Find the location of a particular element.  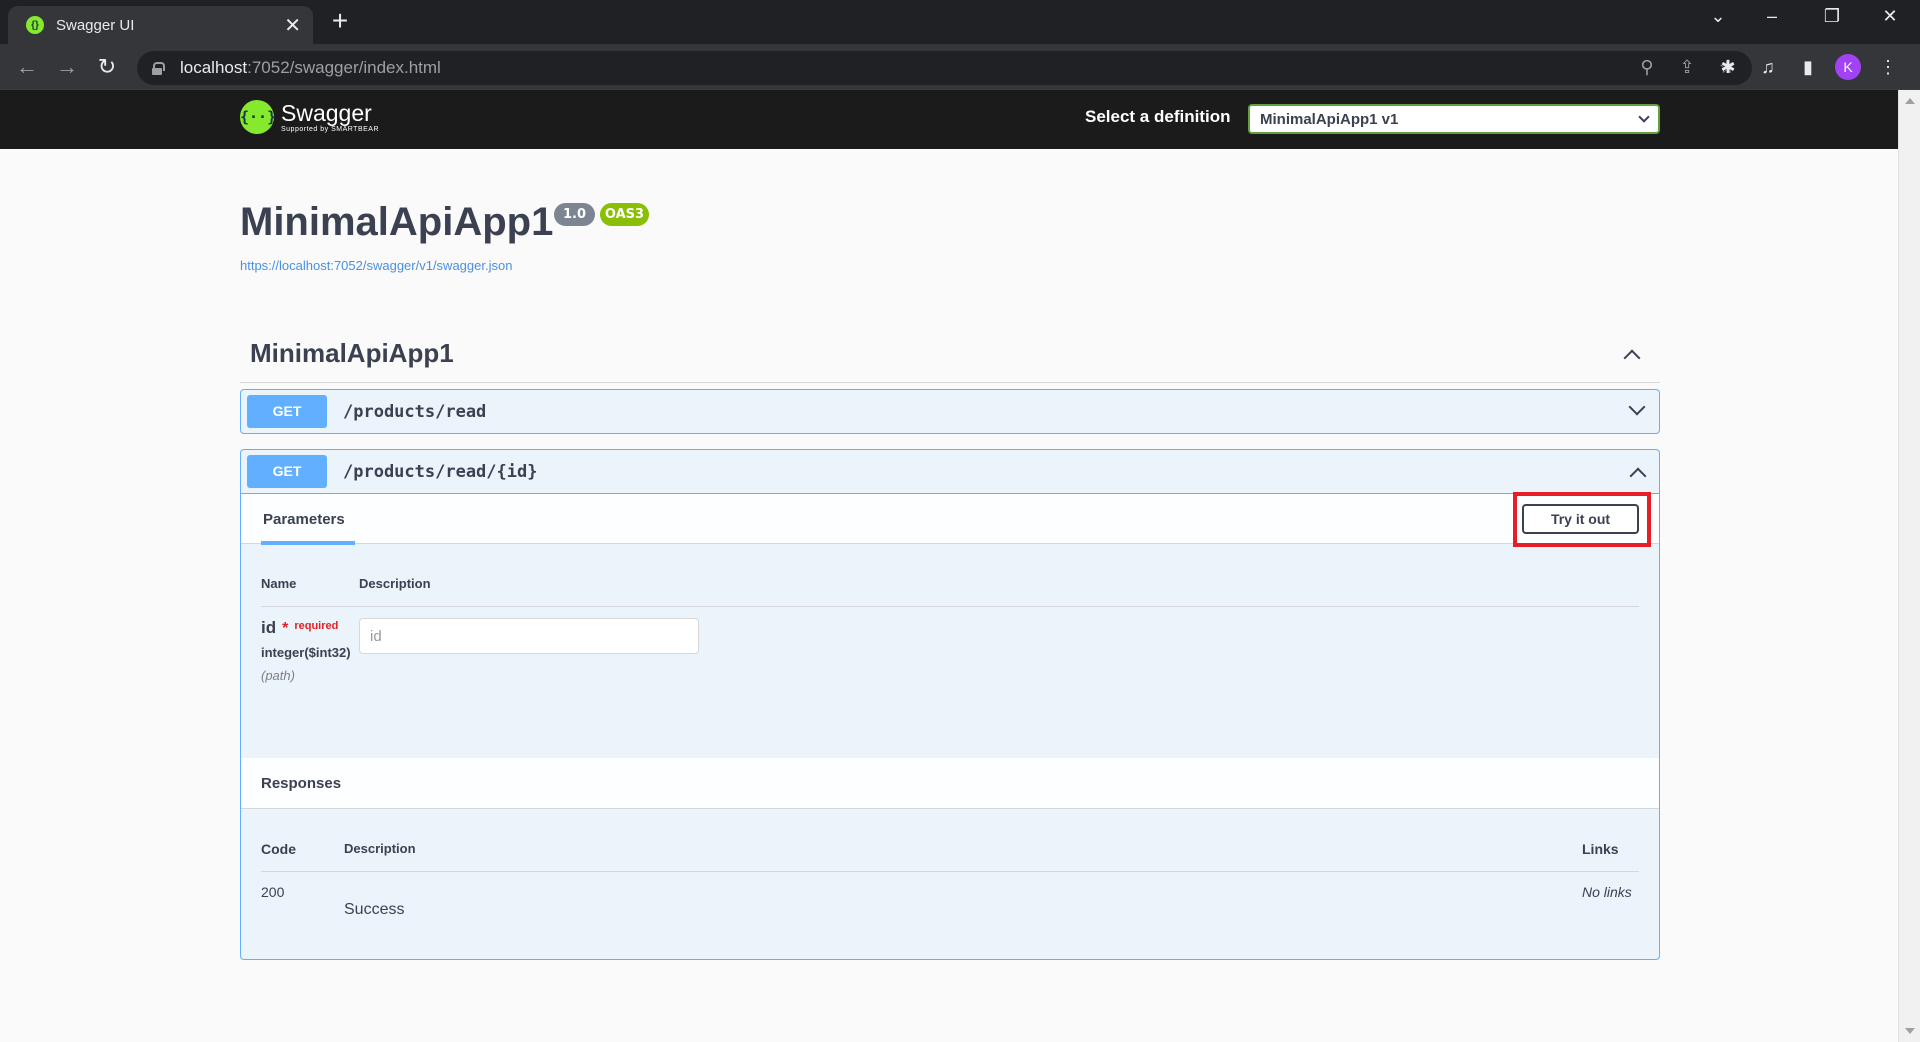

response-description: Success is located at coordinates (374, 909).